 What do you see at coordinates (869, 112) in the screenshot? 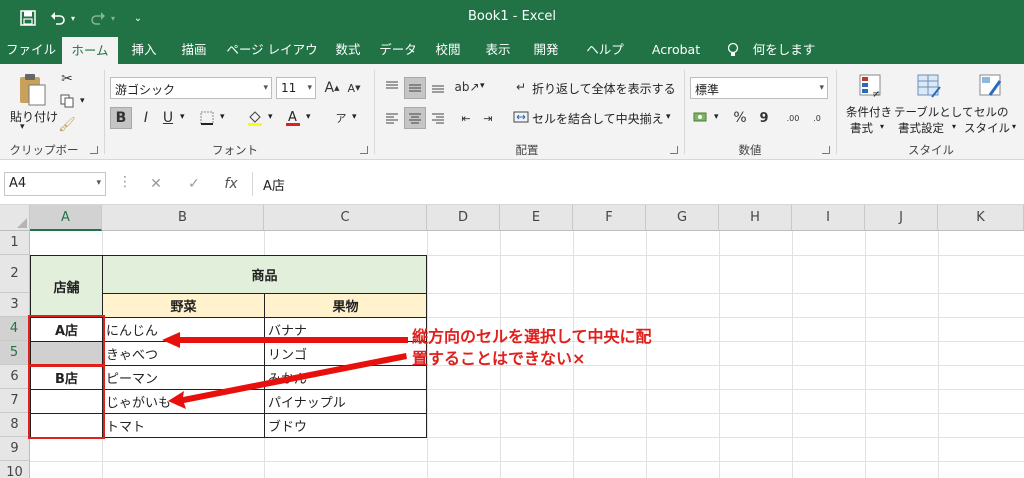
I see `conditional-formatting-label: 条件付き` at bounding box center [869, 112].